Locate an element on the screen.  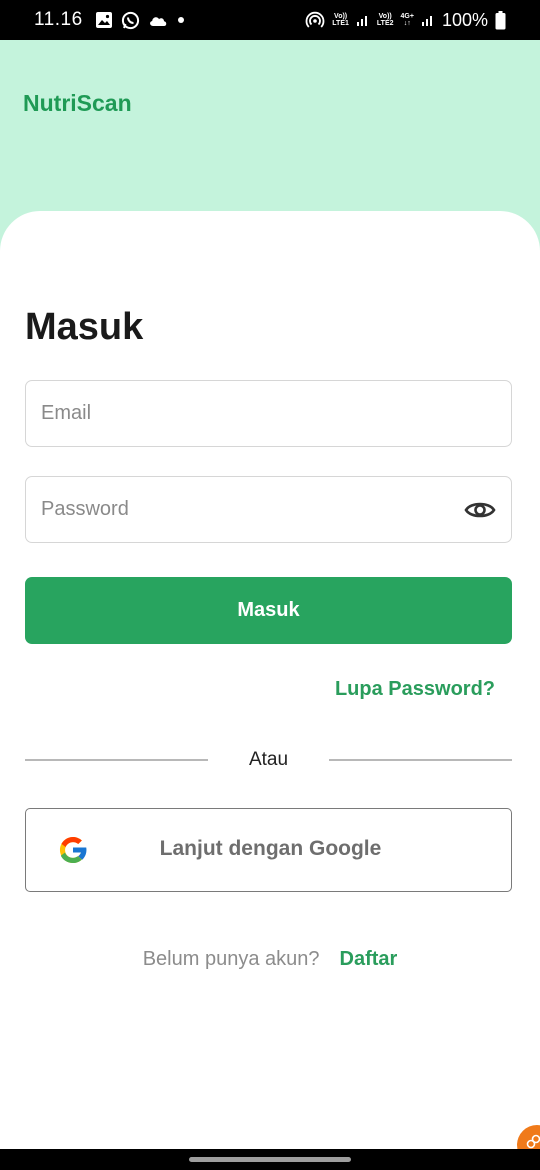
4g-icon: 4G+ ↓↑ is located at coordinates (407, 20).